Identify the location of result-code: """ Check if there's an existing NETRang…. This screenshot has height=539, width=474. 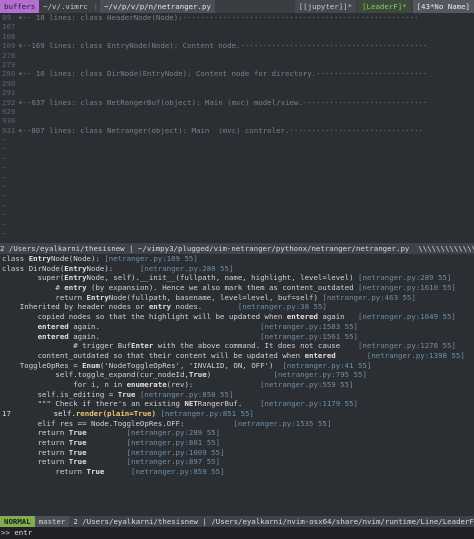
(180, 404).